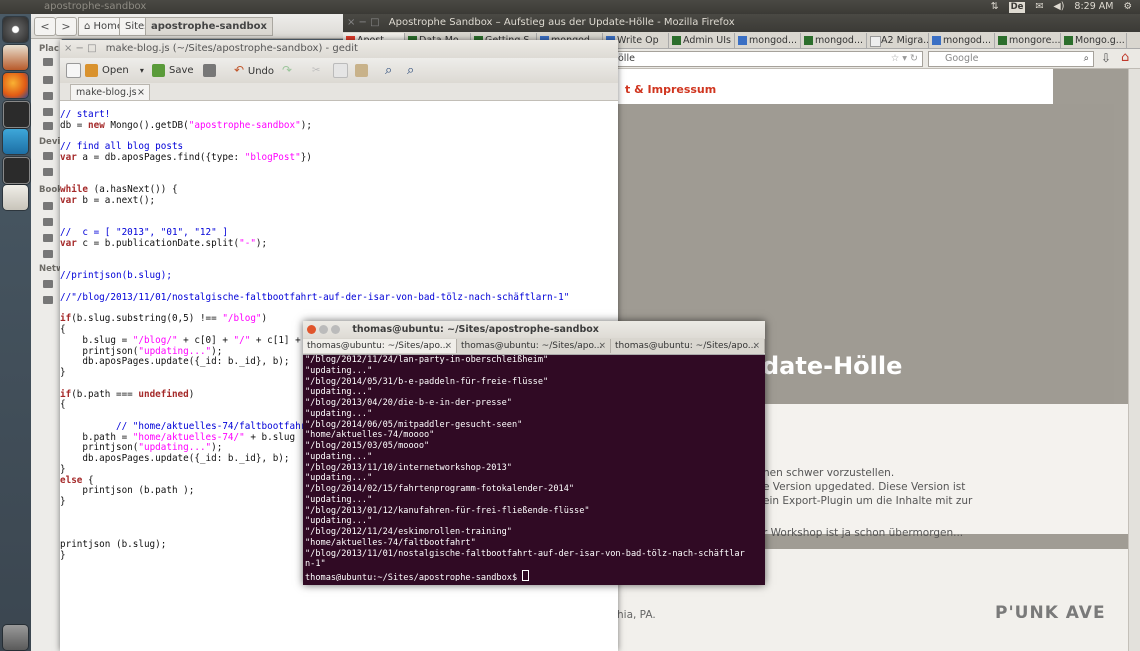 The image size is (1140, 651). Describe the element at coordinates (48, 156) in the screenshot. I see `drive-icon` at that location.